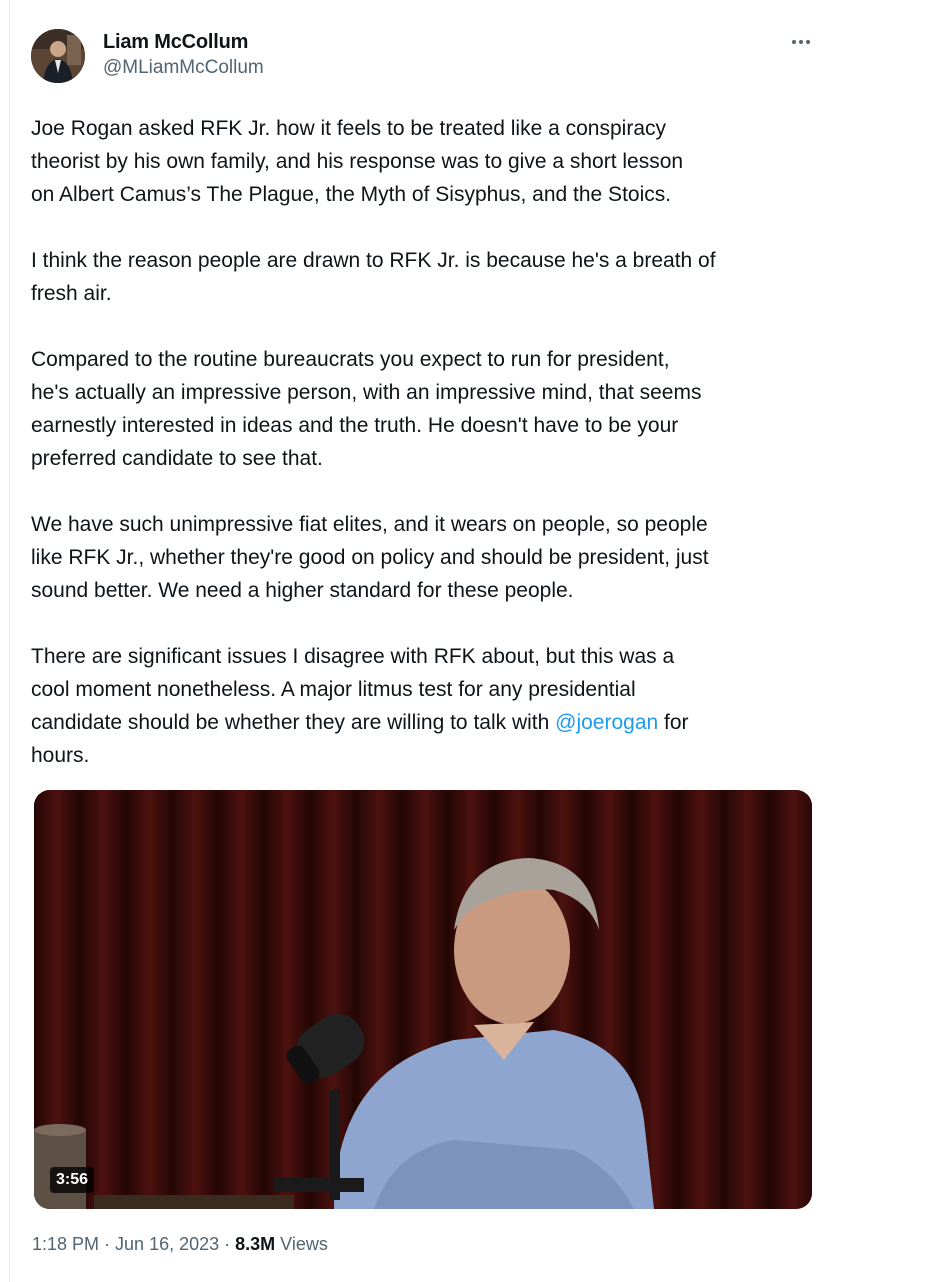 The image size is (932, 1282). Describe the element at coordinates (426, 56) in the screenshot. I see `tweet-header: Liam McCollum @MLiamMcCollum` at that location.